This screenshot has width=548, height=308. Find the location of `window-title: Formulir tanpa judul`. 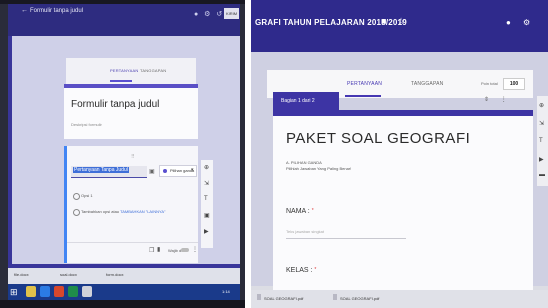

window-title: Formulir tanpa judul is located at coordinates (57, 11).